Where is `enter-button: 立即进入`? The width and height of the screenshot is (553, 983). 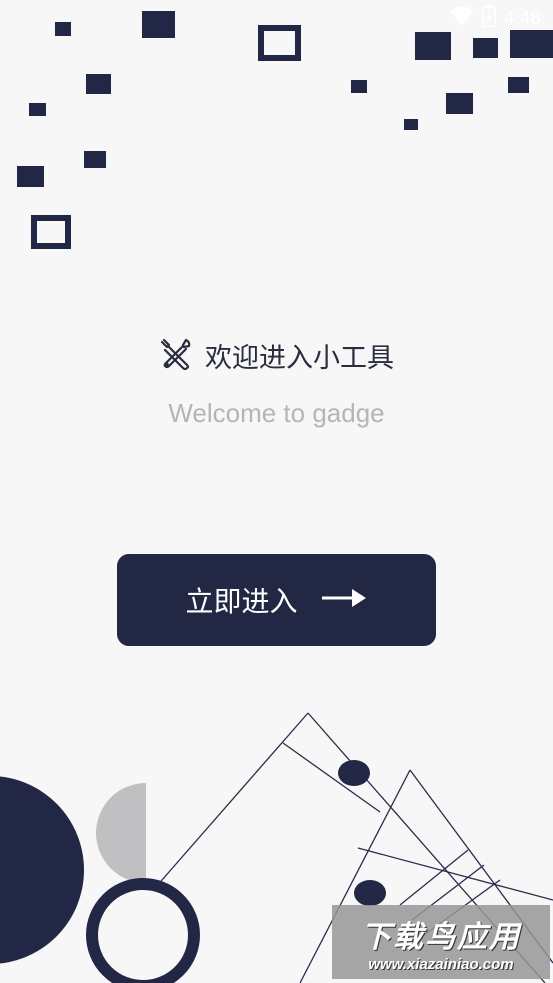 enter-button: 立即进入 is located at coordinates (276, 600).